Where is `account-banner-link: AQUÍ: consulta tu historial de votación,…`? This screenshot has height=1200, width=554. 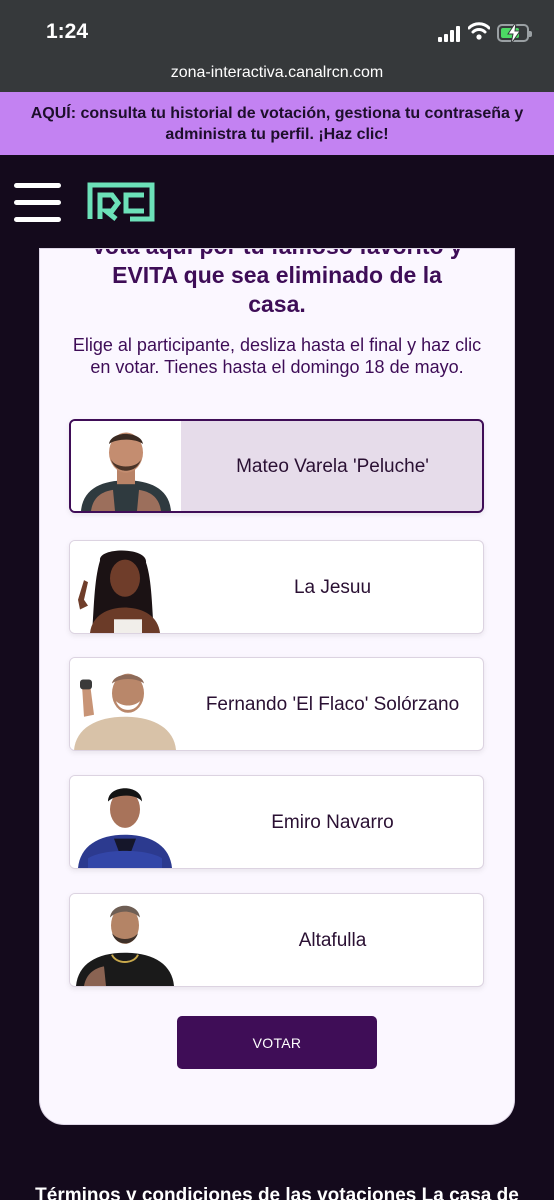 account-banner-link: AQUÍ: consulta tu historial de votación,… is located at coordinates (277, 123).